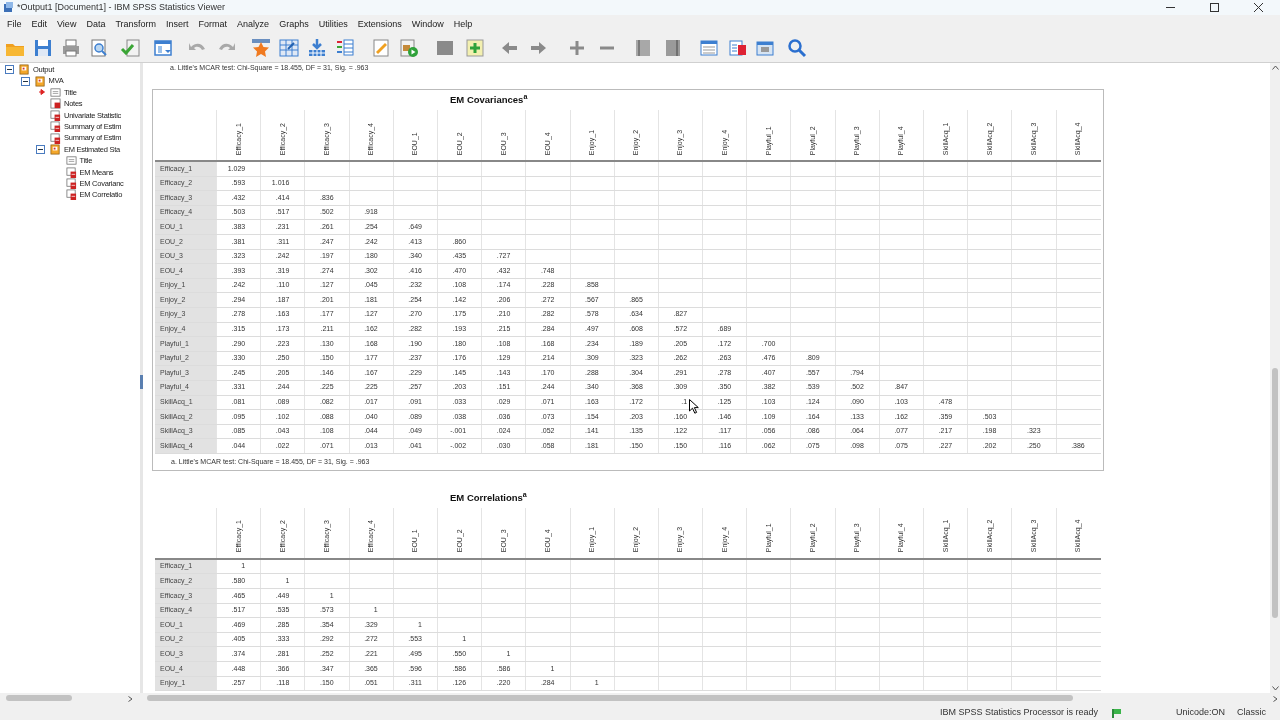 Image resolution: width=1280 pixels, height=720 pixels. I want to click on search-icon, so click(797, 48).